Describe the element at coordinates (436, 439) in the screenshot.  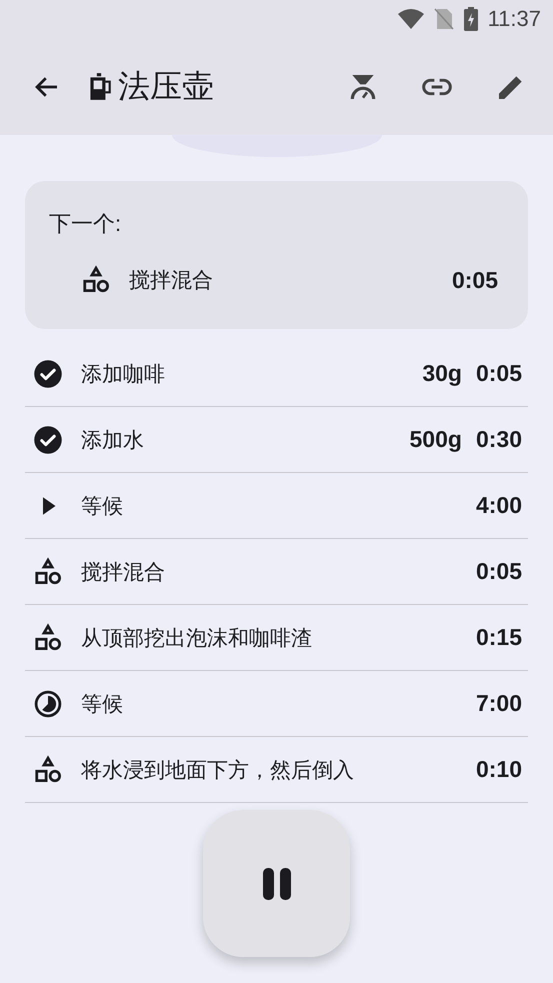
I see `step-amount: 500g` at that location.